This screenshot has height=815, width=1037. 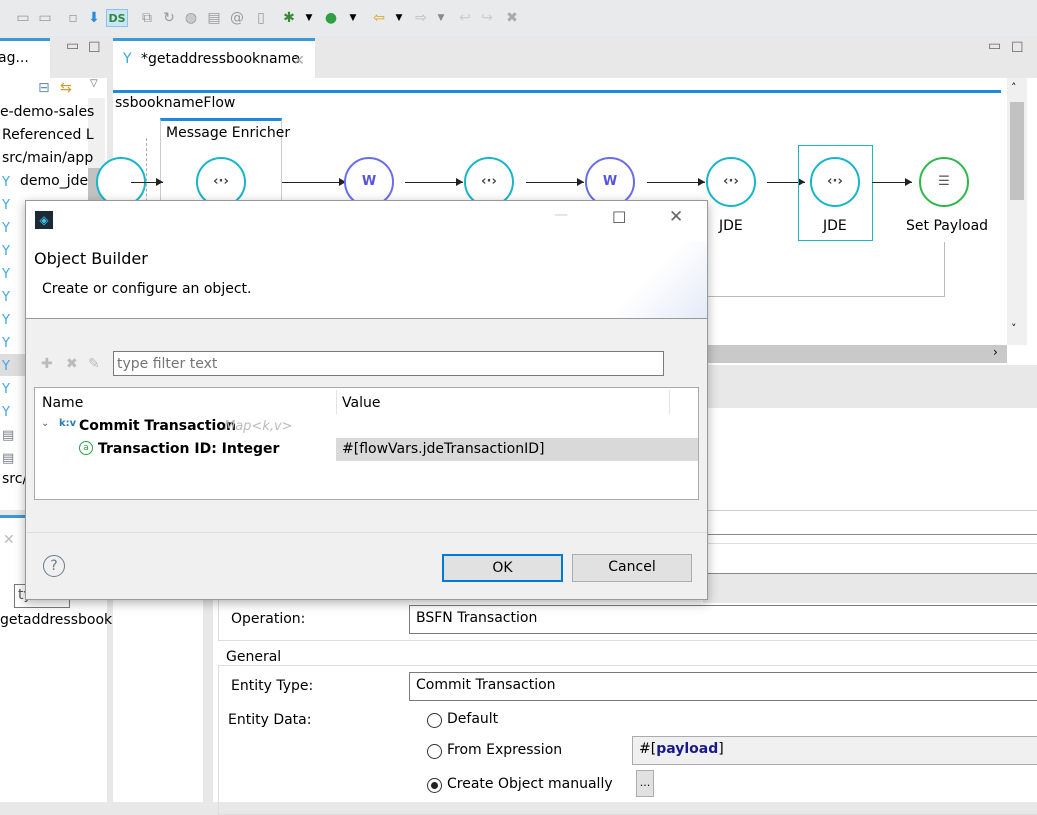 What do you see at coordinates (299, 61) in the screenshot?
I see `close-tab-icon: ✕` at bounding box center [299, 61].